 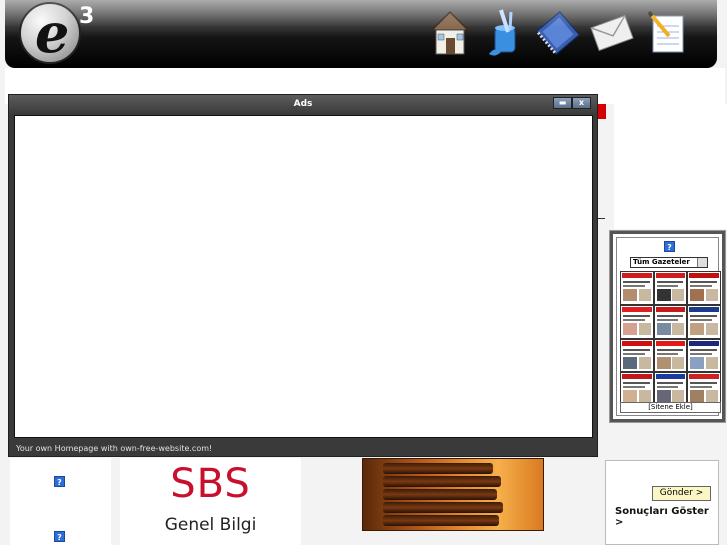 What do you see at coordinates (581, 103) in the screenshot?
I see `close-button: x` at bounding box center [581, 103].